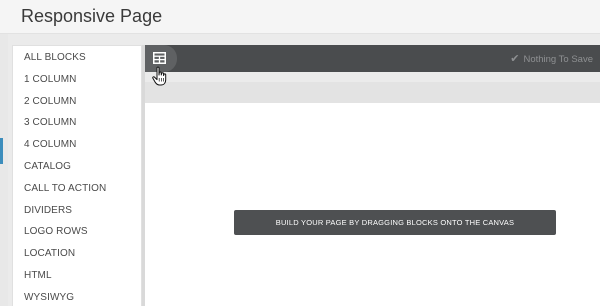 This screenshot has width=600, height=306. Describe the element at coordinates (77, 123) in the screenshot. I see `sidebar-item-3-column: 3 COLUMN` at that location.